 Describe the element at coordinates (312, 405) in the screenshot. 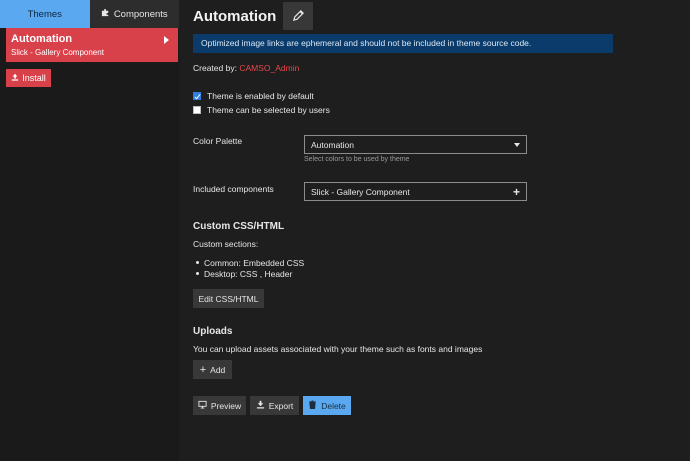

I see `trash-icon` at that location.